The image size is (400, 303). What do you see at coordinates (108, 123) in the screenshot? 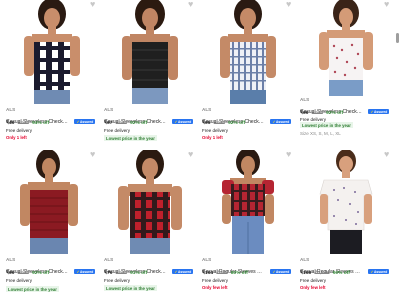
I see `product-price: ₹67` at bounding box center [108, 123].